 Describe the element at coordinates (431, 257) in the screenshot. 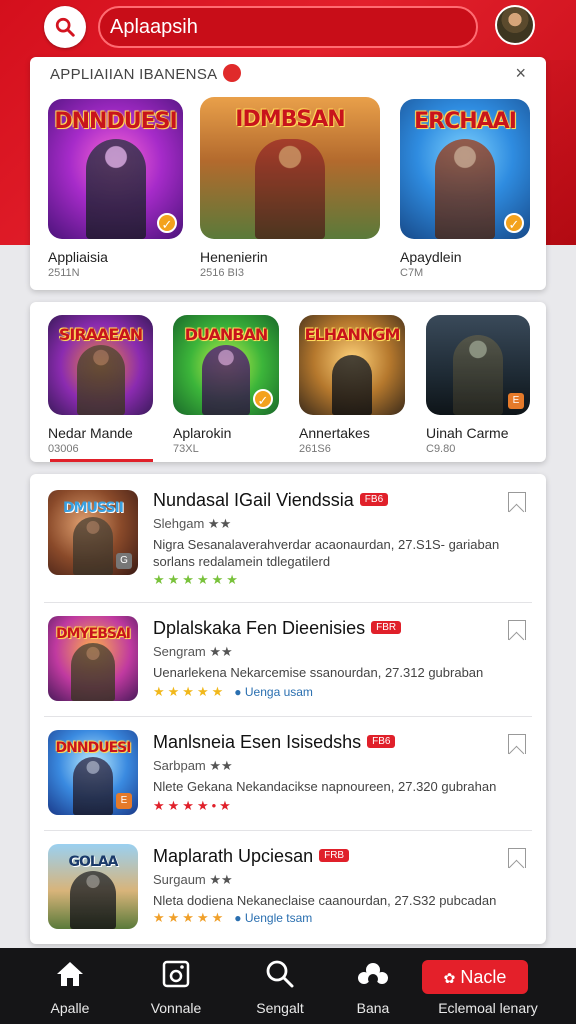

I see `tile-name: Apaydlein` at that location.